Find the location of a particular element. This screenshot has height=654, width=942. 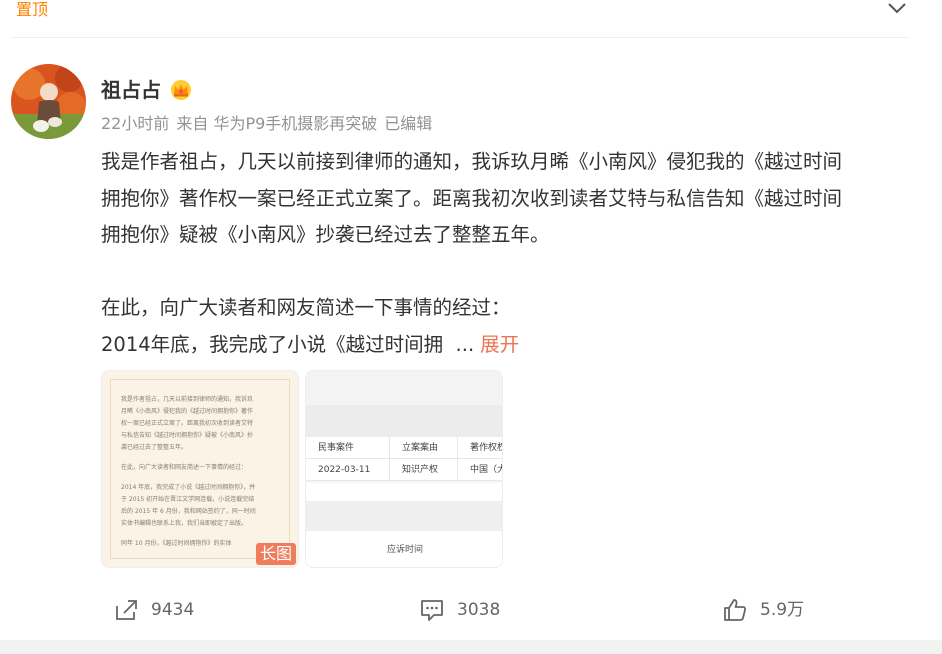

crown-icon is located at coordinates (181, 90).